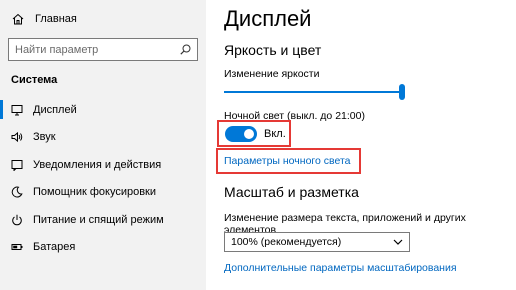 This screenshot has height=290, width=516. Describe the element at coordinates (57, 49) in the screenshot. I see `search-placeholder: Найти параметр` at that location.